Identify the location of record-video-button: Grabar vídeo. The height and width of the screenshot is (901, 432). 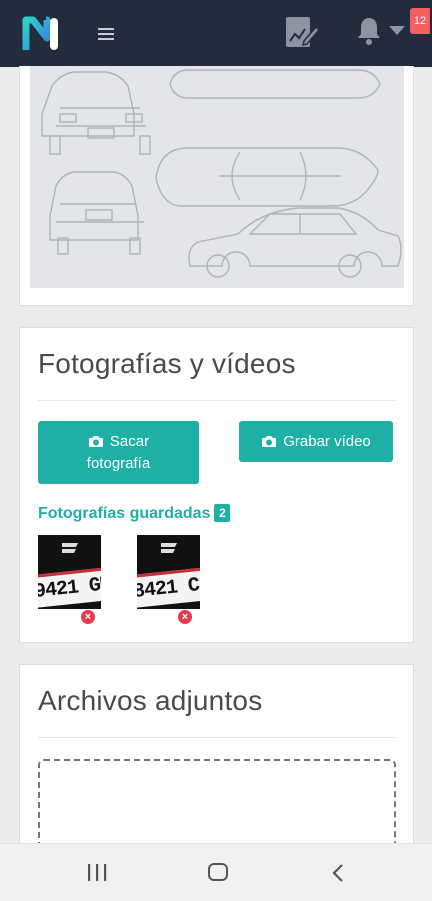
(316, 441).